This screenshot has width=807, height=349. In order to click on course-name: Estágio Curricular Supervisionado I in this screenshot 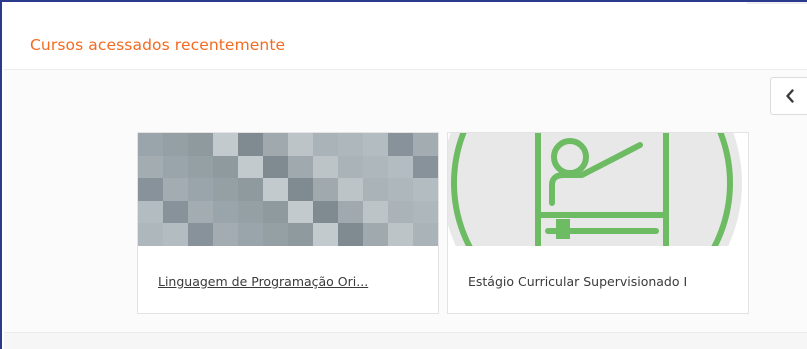, I will do `click(577, 281)`.